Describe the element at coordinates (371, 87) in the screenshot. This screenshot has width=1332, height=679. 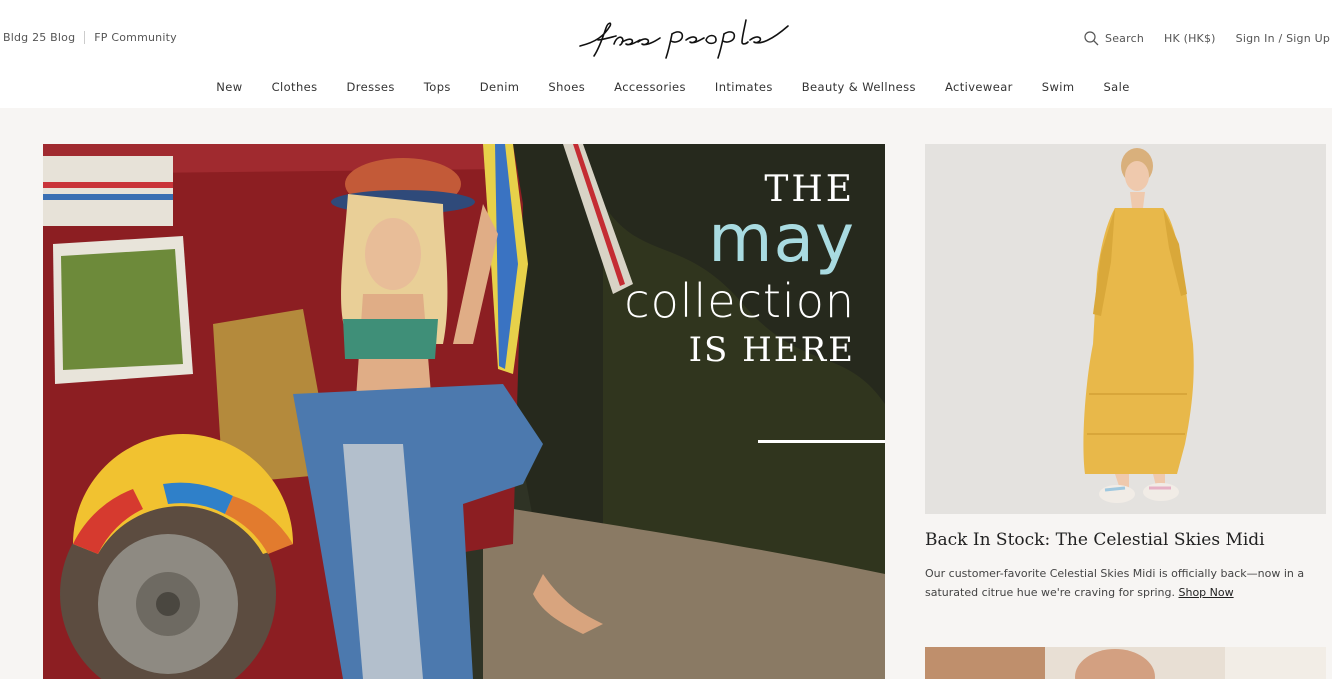
I see `nav-item-dresses: Dresses` at that location.